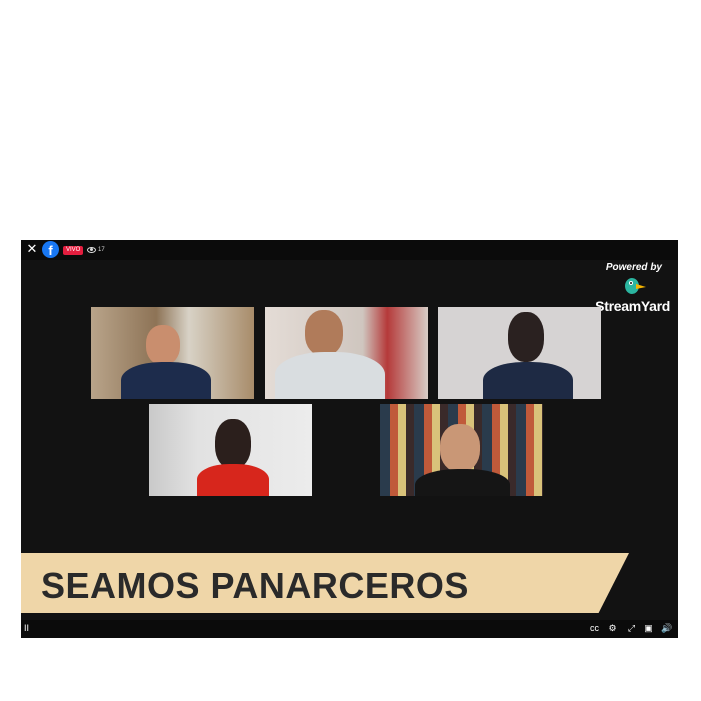 The height and width of the screenshot is (701, 701). What do you see at coordinates (91, 250) in the screenshot?
I see `eye-icon` at bounding box center [91, 250].